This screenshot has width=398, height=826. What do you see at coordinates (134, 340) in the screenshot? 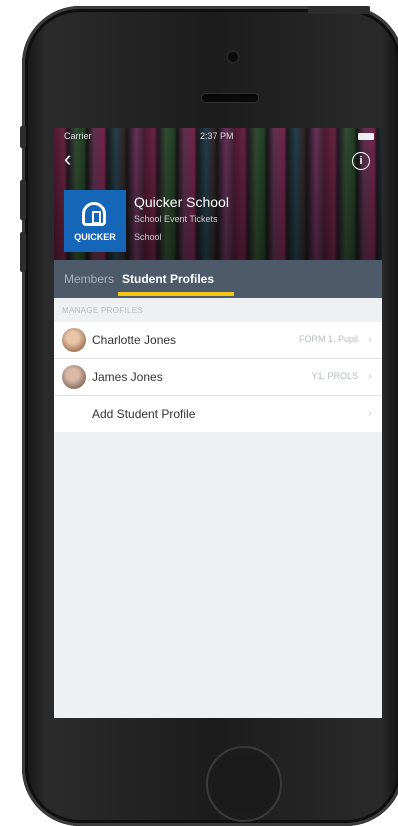
I see `profile-name: Charlotte Jones` at bounding box center [134, 340].